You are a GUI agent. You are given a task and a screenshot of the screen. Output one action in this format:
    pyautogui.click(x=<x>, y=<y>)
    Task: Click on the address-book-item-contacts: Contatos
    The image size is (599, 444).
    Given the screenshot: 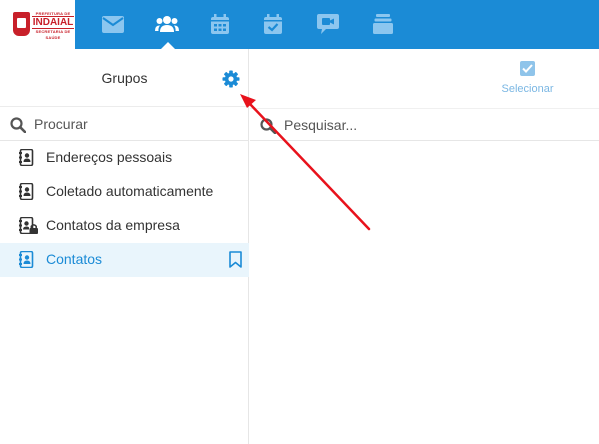 What is the action you would take?
    pyautogui.click(x=124, y=260)
    